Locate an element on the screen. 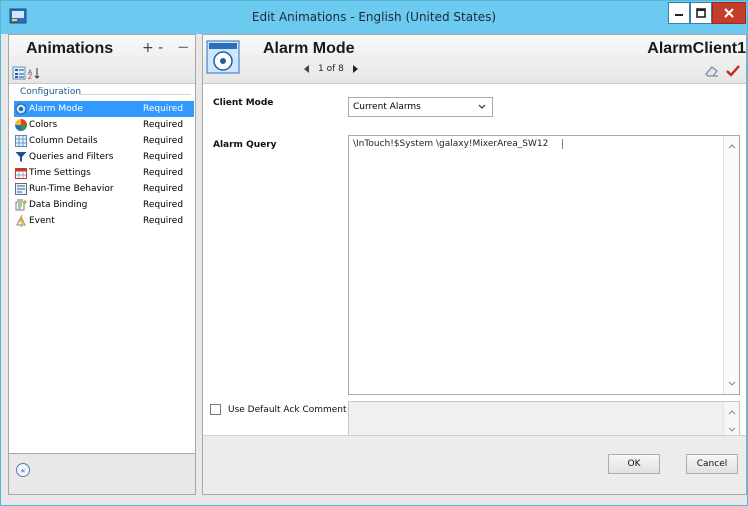  colors-icon is located at coordinates (21, 125).